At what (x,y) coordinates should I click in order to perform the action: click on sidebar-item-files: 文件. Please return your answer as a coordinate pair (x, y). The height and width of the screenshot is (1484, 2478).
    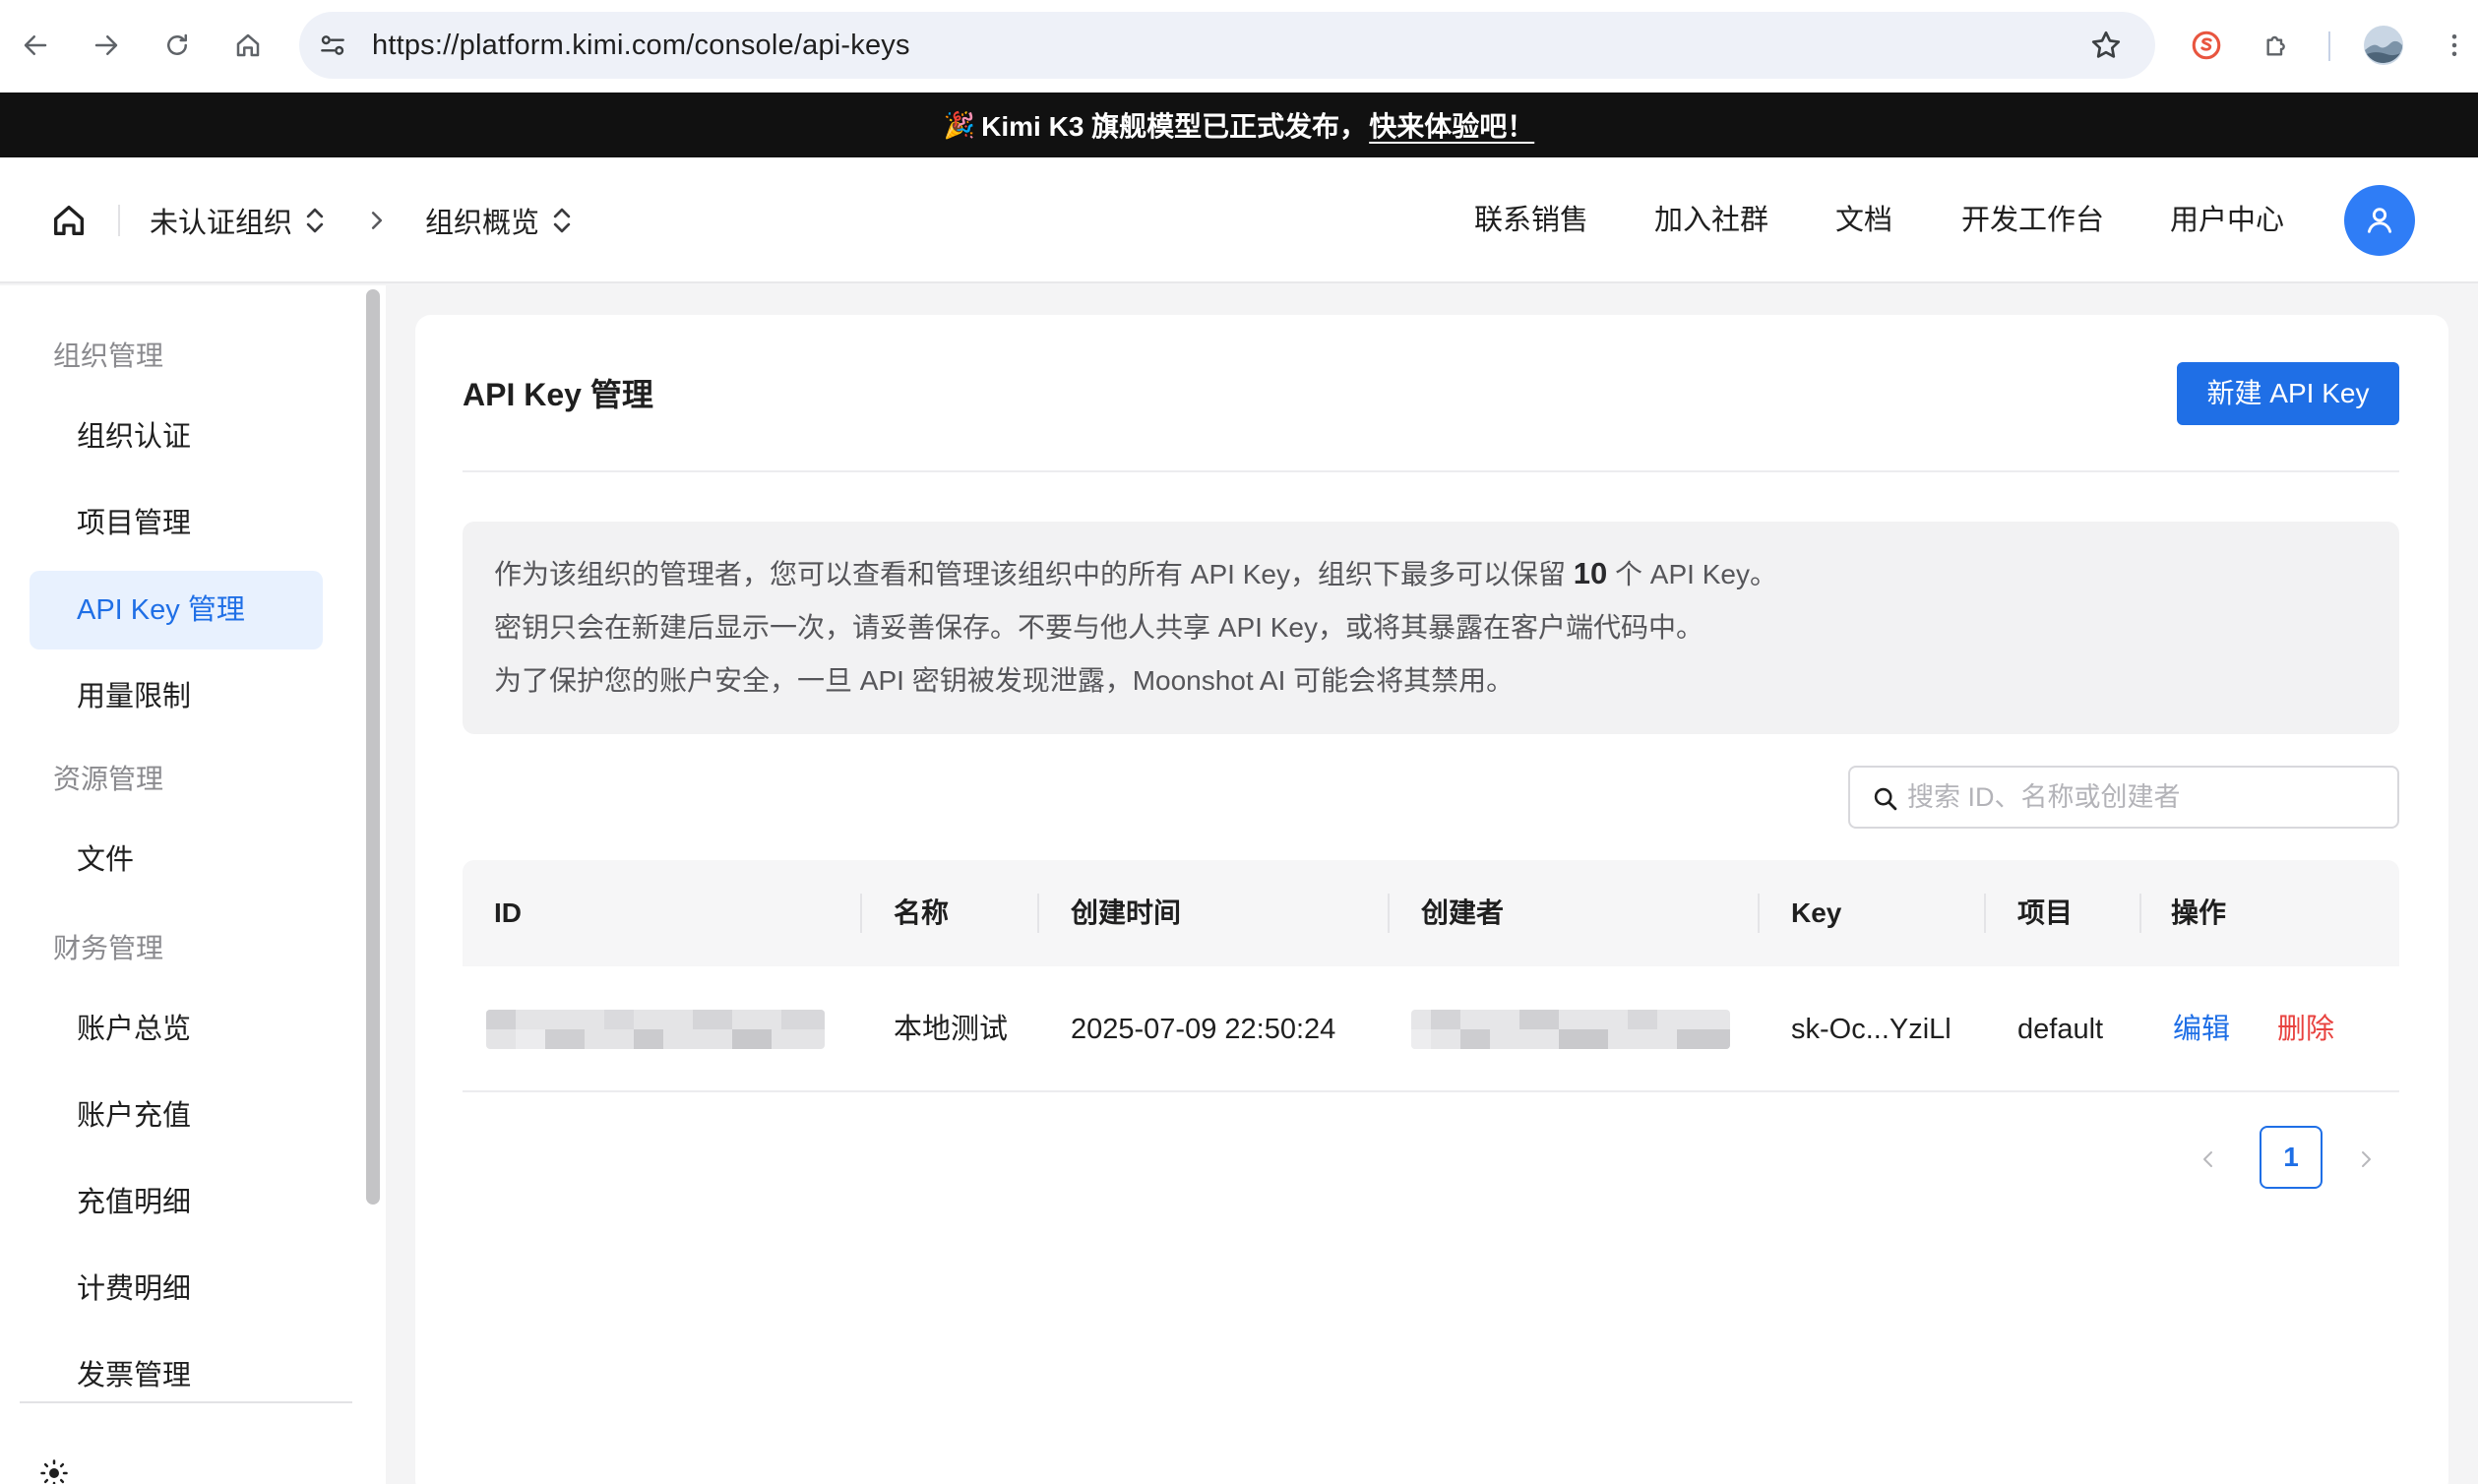
    Looking at the image, I should click on (105, 860).